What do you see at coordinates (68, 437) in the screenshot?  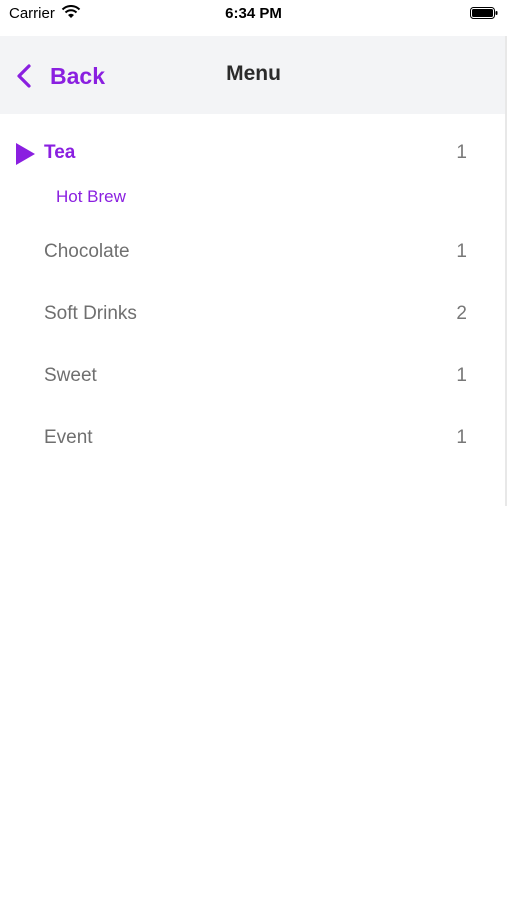 I see `menu-item-label: Event` at bounding box center [68, 437].